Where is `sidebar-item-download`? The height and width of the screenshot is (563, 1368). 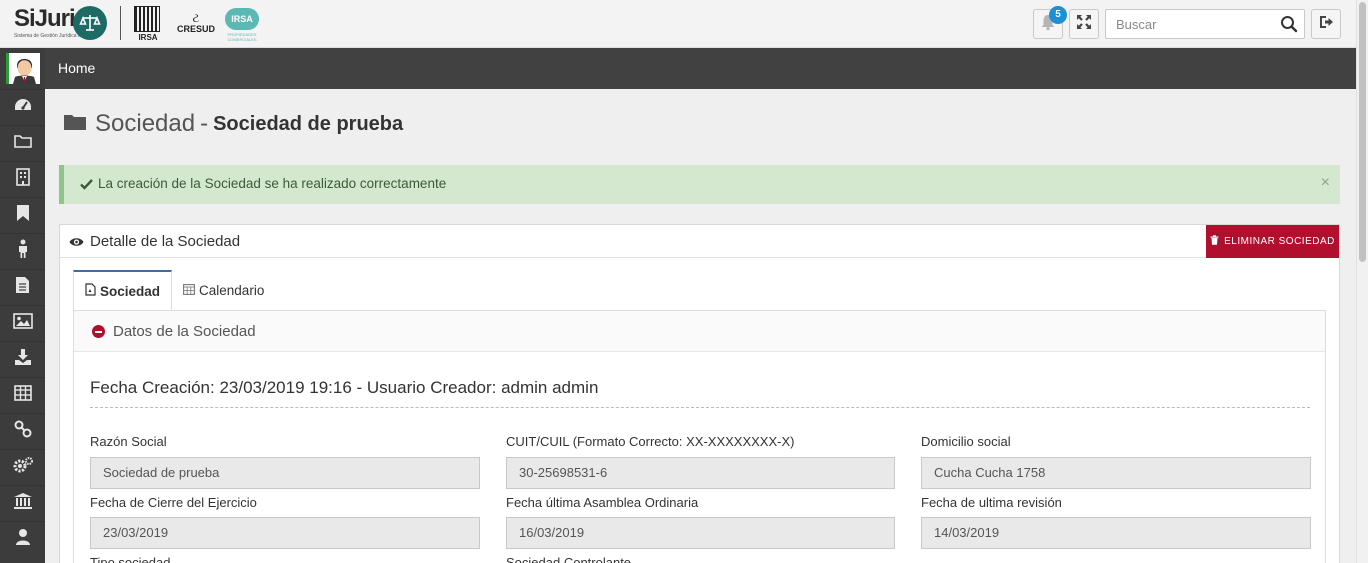
sidebar-item-download is located at coordinates (22, 359).